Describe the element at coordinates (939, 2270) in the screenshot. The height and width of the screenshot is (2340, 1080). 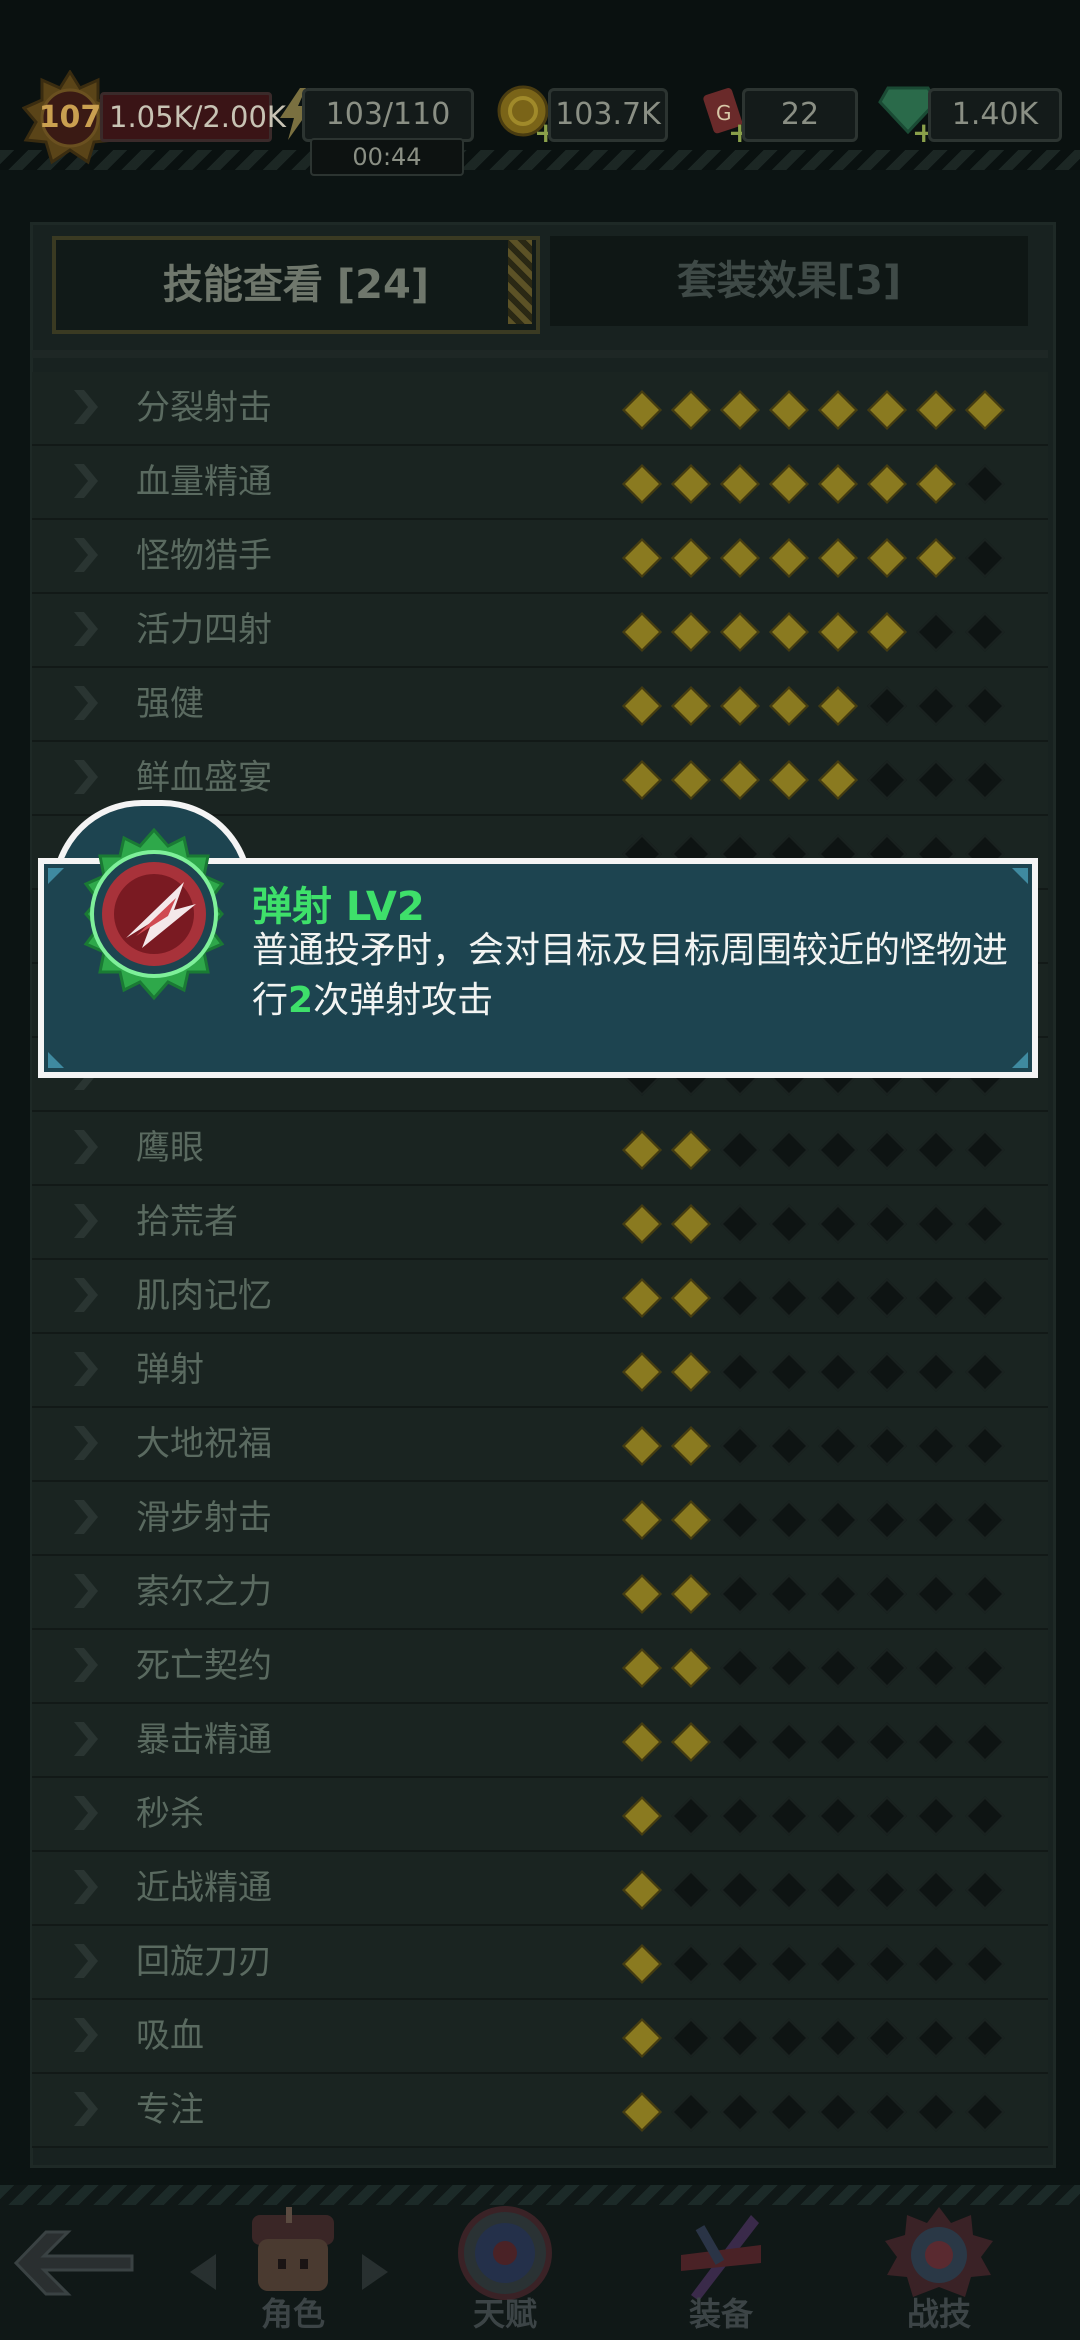
I see `nav-battle-skill: 战技` at that location.